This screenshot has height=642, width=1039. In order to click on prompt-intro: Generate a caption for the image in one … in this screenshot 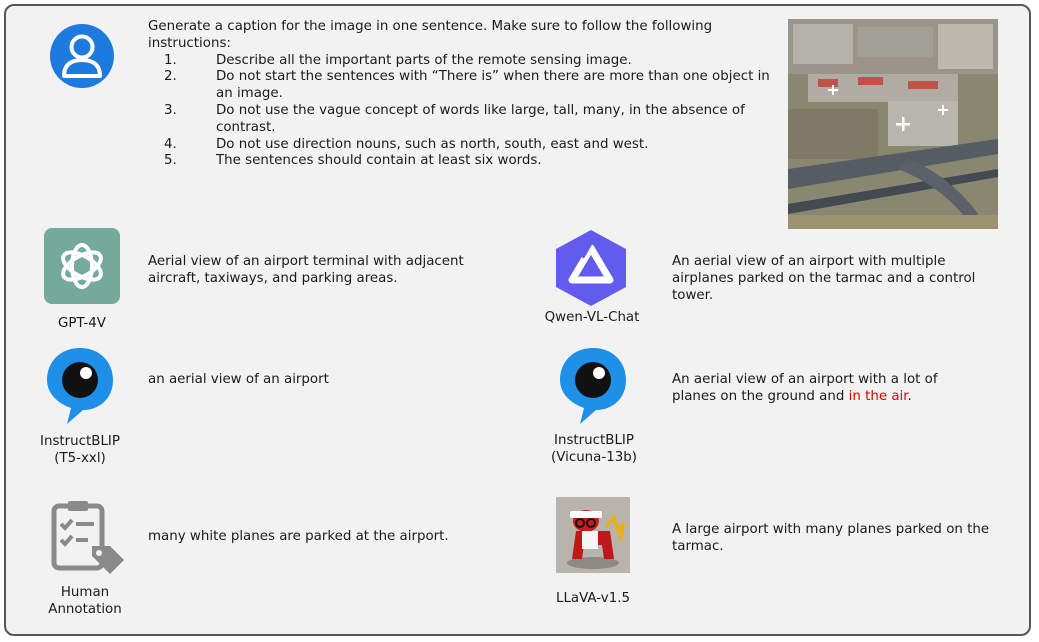, I will do `click(430, 35)`.